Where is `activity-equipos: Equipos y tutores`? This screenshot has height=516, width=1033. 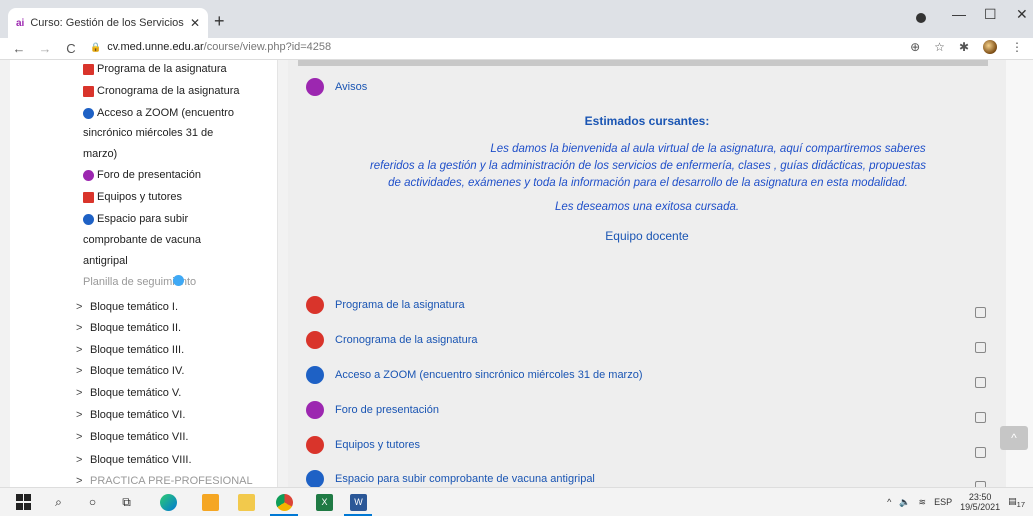 activity-equipos: Equipos y tutores is located at coordinates (363, 445).